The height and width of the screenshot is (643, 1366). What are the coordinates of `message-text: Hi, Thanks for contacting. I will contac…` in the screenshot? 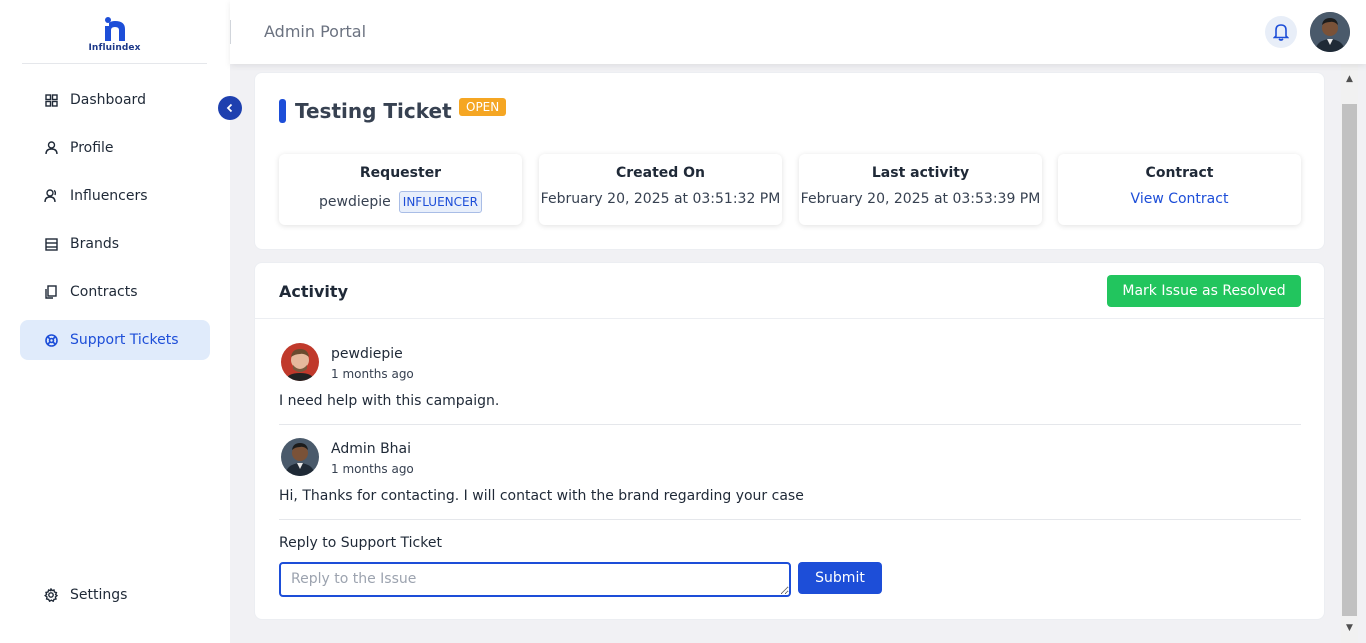 It's located at (541, 496).